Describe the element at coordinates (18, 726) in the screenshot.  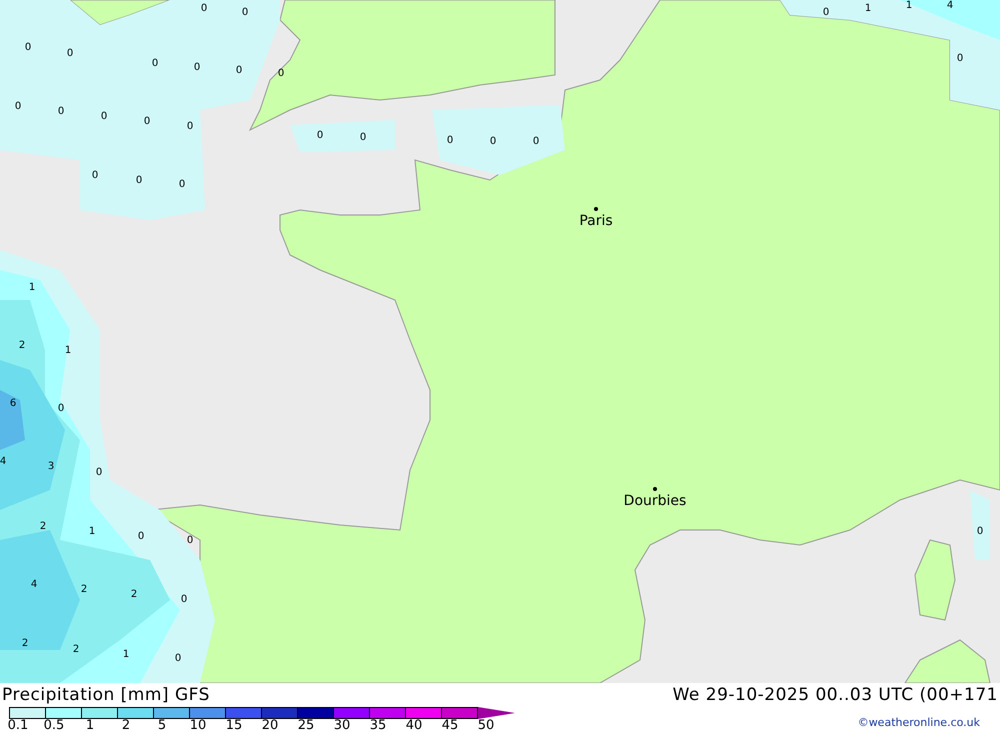
I see `legend-tick-label: 0.1` at that location.